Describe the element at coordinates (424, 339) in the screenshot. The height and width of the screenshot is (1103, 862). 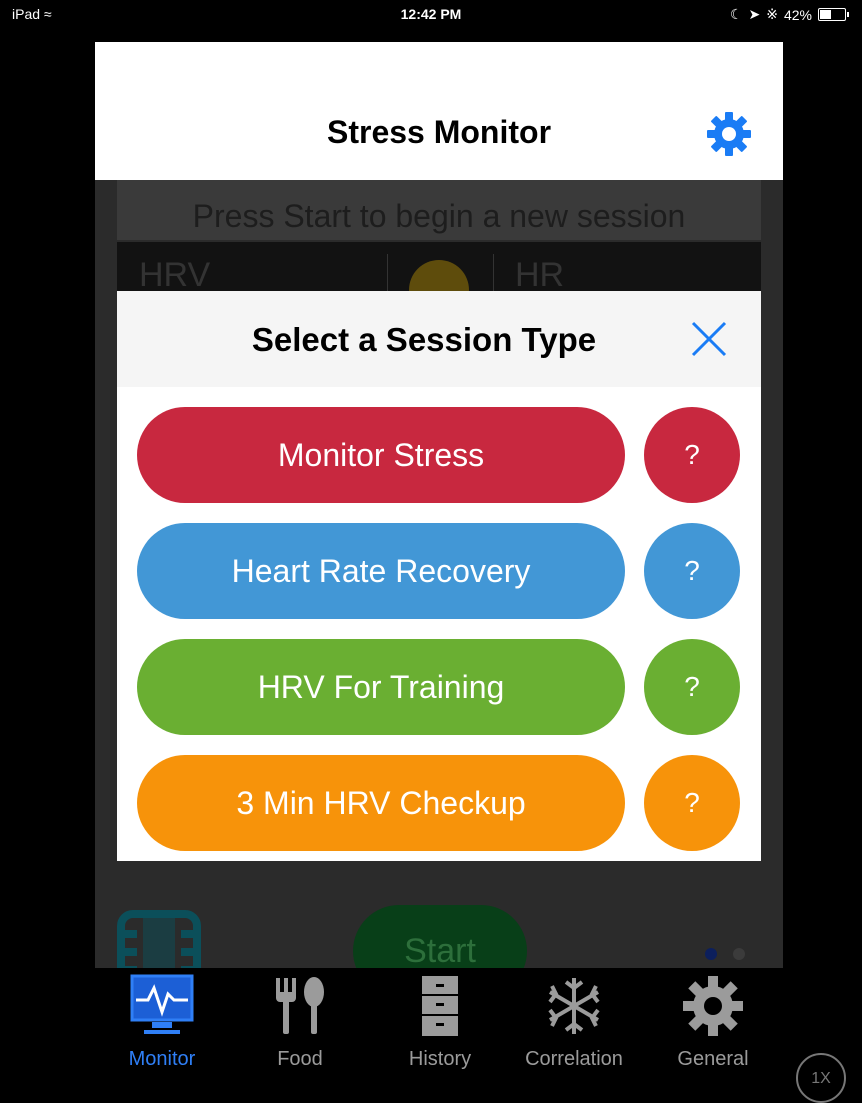
I see `dialog-title: Select a Session Type` at that location.